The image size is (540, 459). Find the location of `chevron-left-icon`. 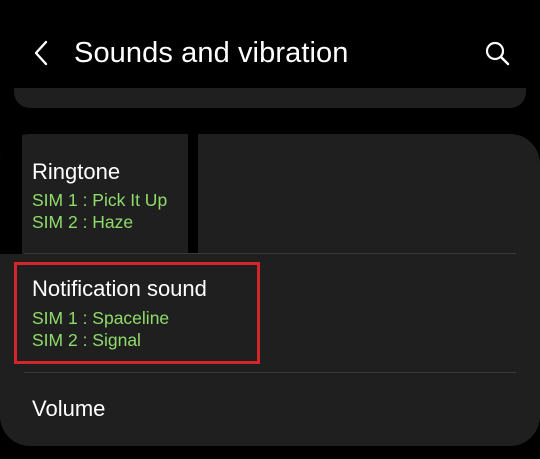

chevron-left-icon is located at coordinates (41, 53).